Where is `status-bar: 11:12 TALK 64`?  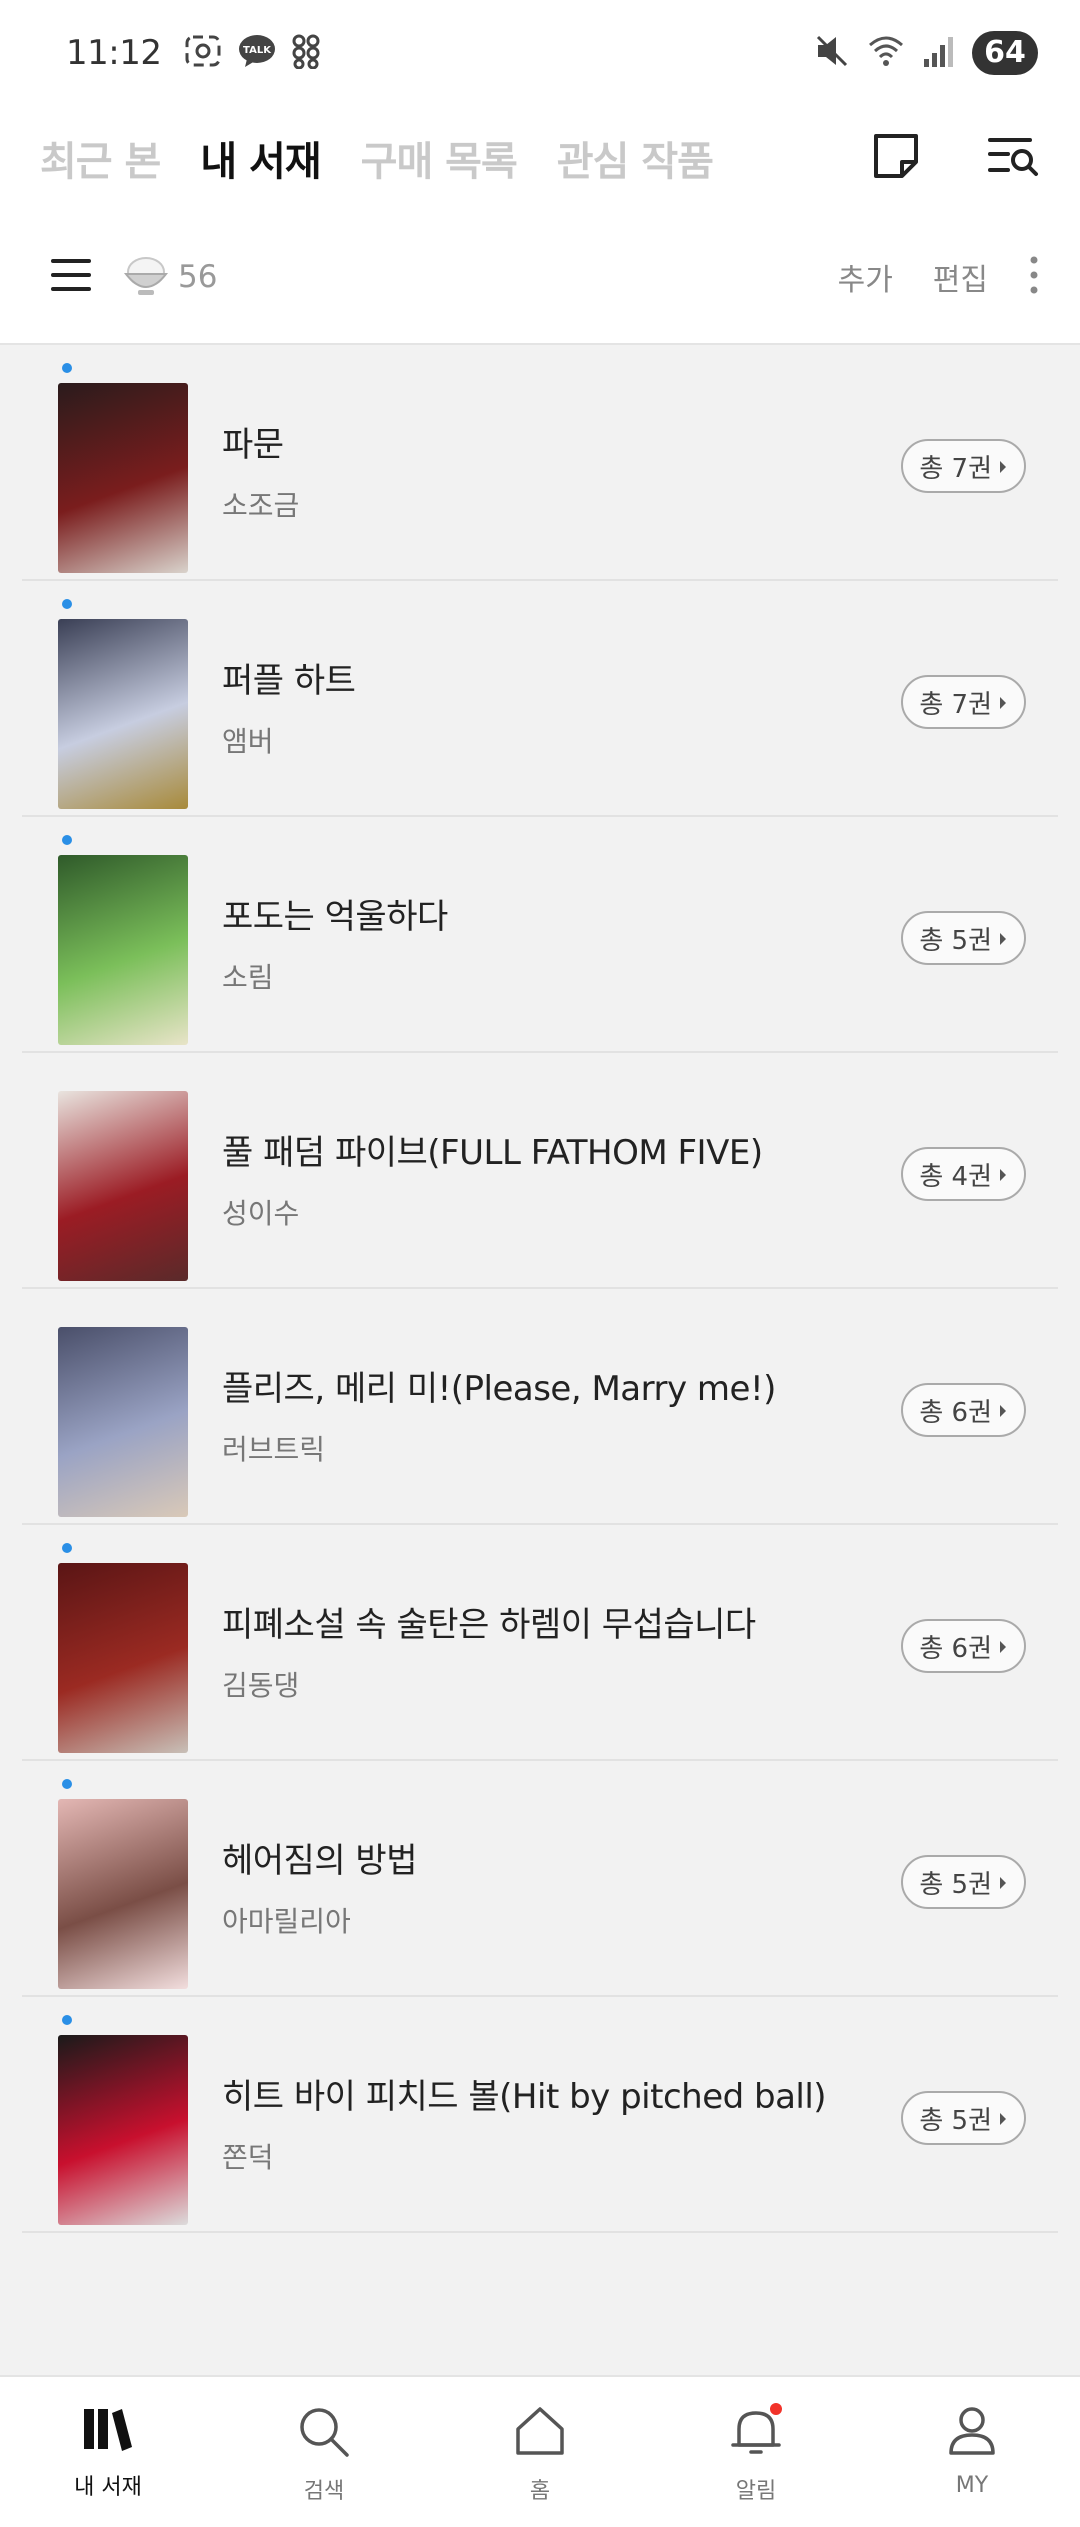 status-bar: 11:12 TALK 64 is located at coordinates (540, 52).